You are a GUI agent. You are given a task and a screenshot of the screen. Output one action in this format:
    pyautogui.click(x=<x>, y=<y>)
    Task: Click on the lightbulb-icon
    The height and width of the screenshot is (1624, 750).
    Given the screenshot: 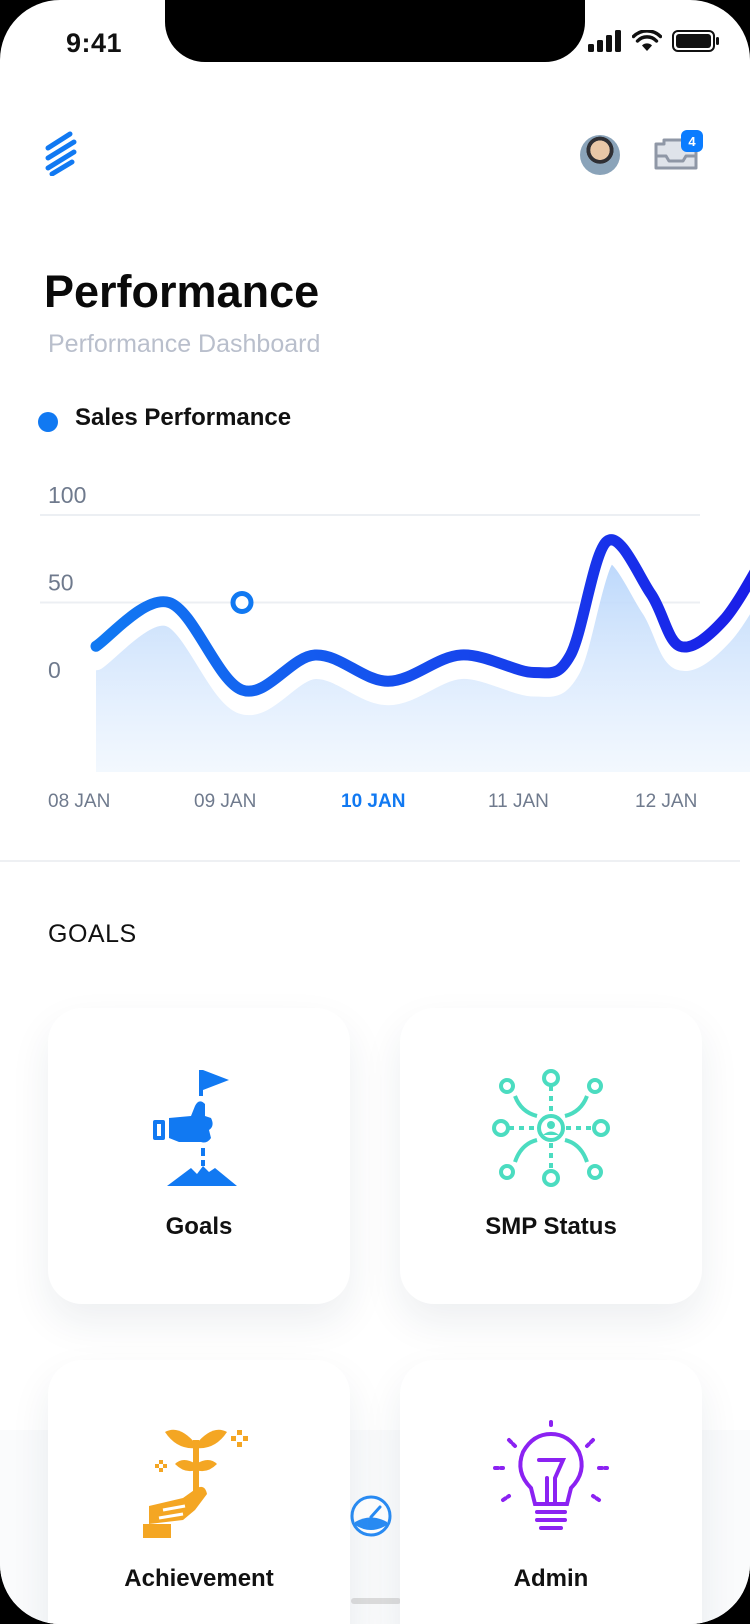 What is the action you would take?
    pyautogui.click(x=551, y=1475)
    